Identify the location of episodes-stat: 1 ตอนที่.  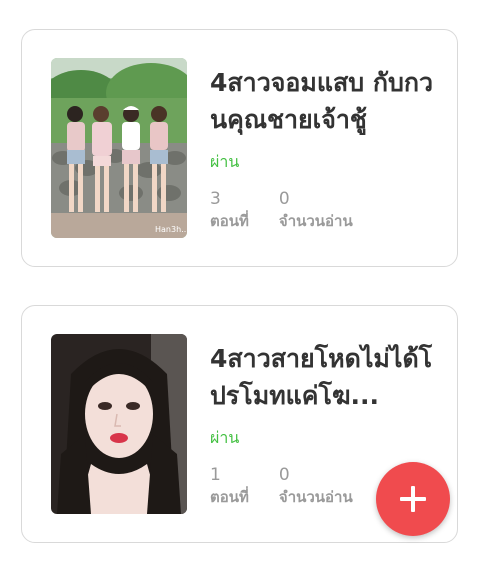
(229, 486).